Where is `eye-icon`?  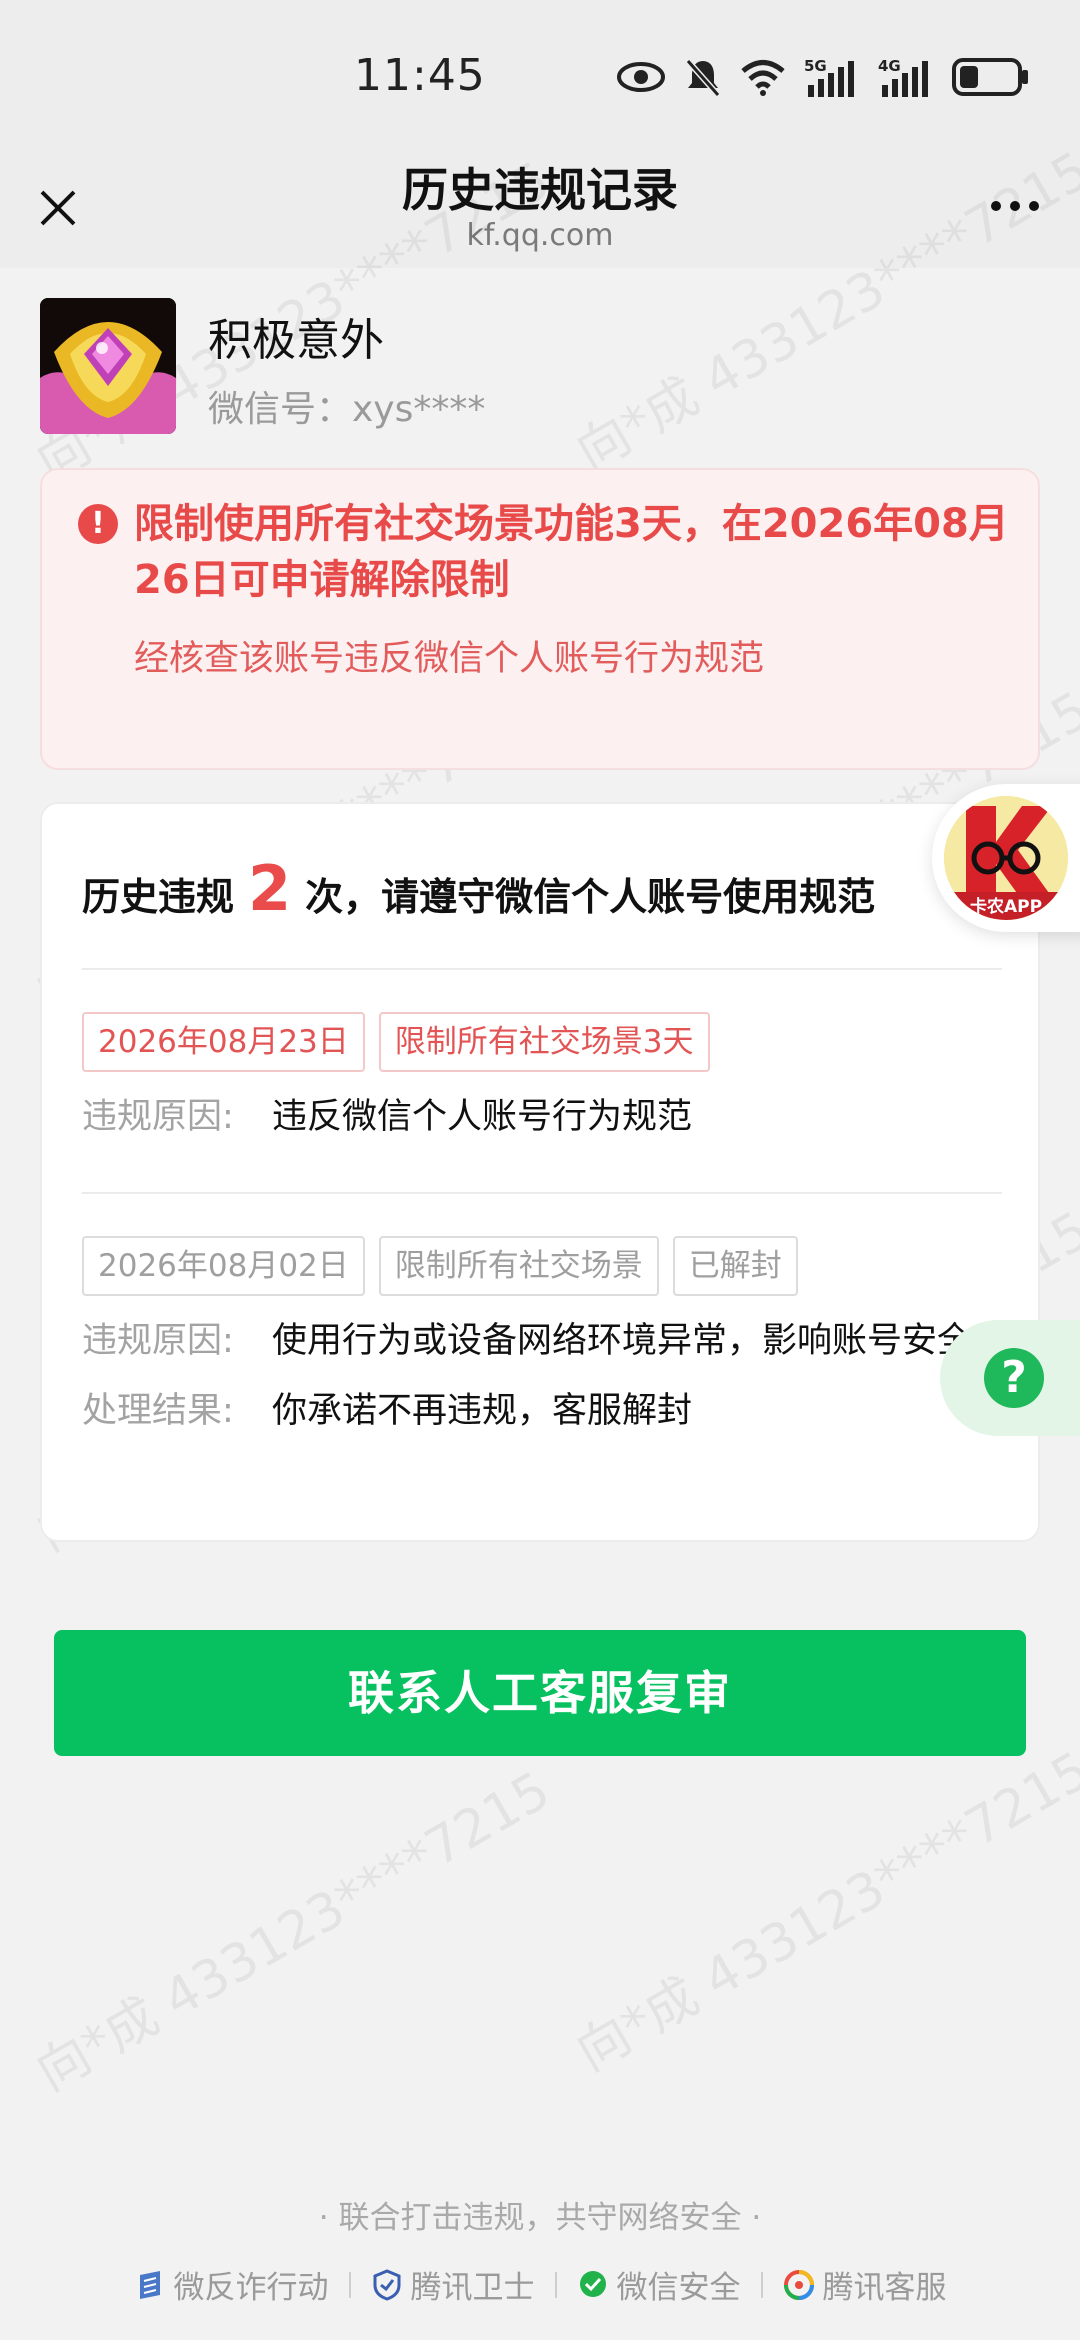
eye-icon is located at coordinates (641, 77).